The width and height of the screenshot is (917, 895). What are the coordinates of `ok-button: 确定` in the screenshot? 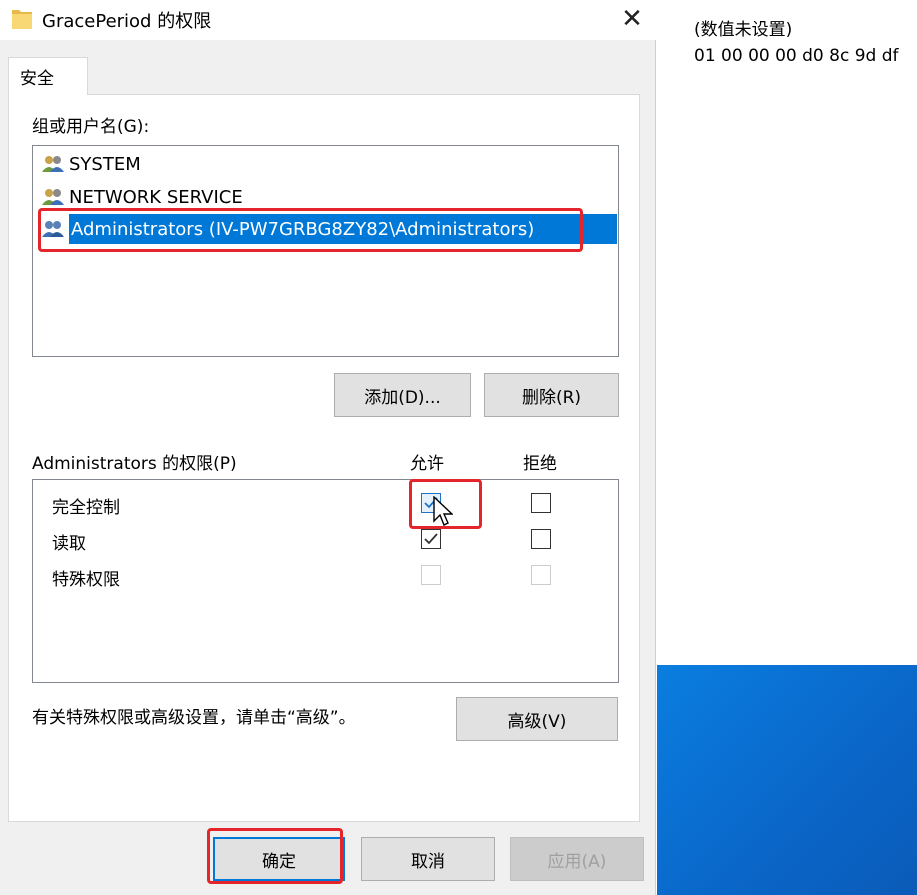 It's located at (279, 859).